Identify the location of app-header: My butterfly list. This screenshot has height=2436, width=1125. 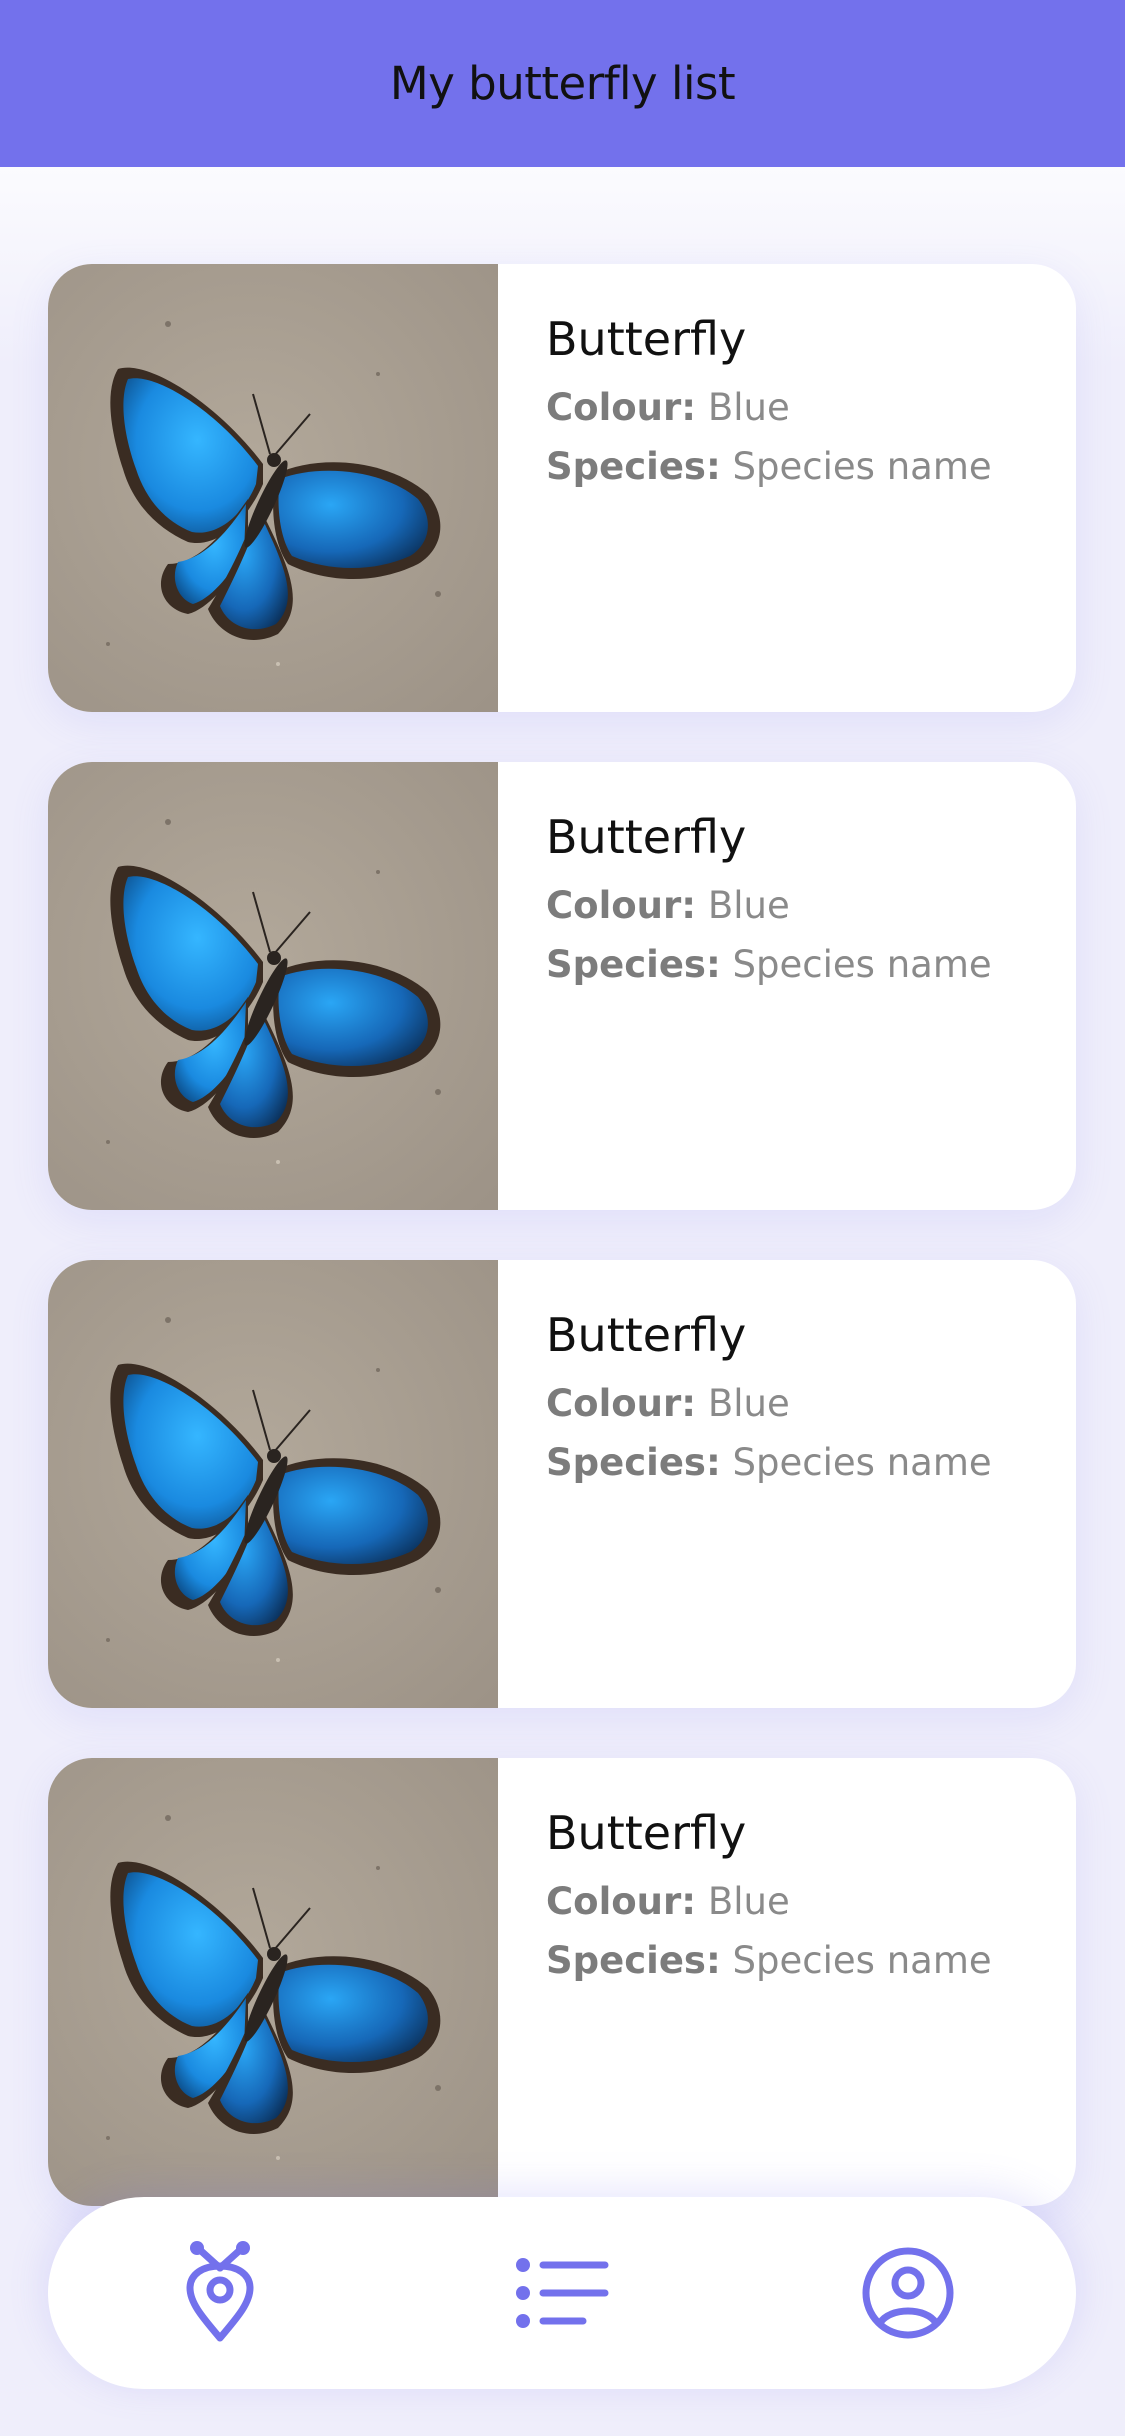
(562, 83).